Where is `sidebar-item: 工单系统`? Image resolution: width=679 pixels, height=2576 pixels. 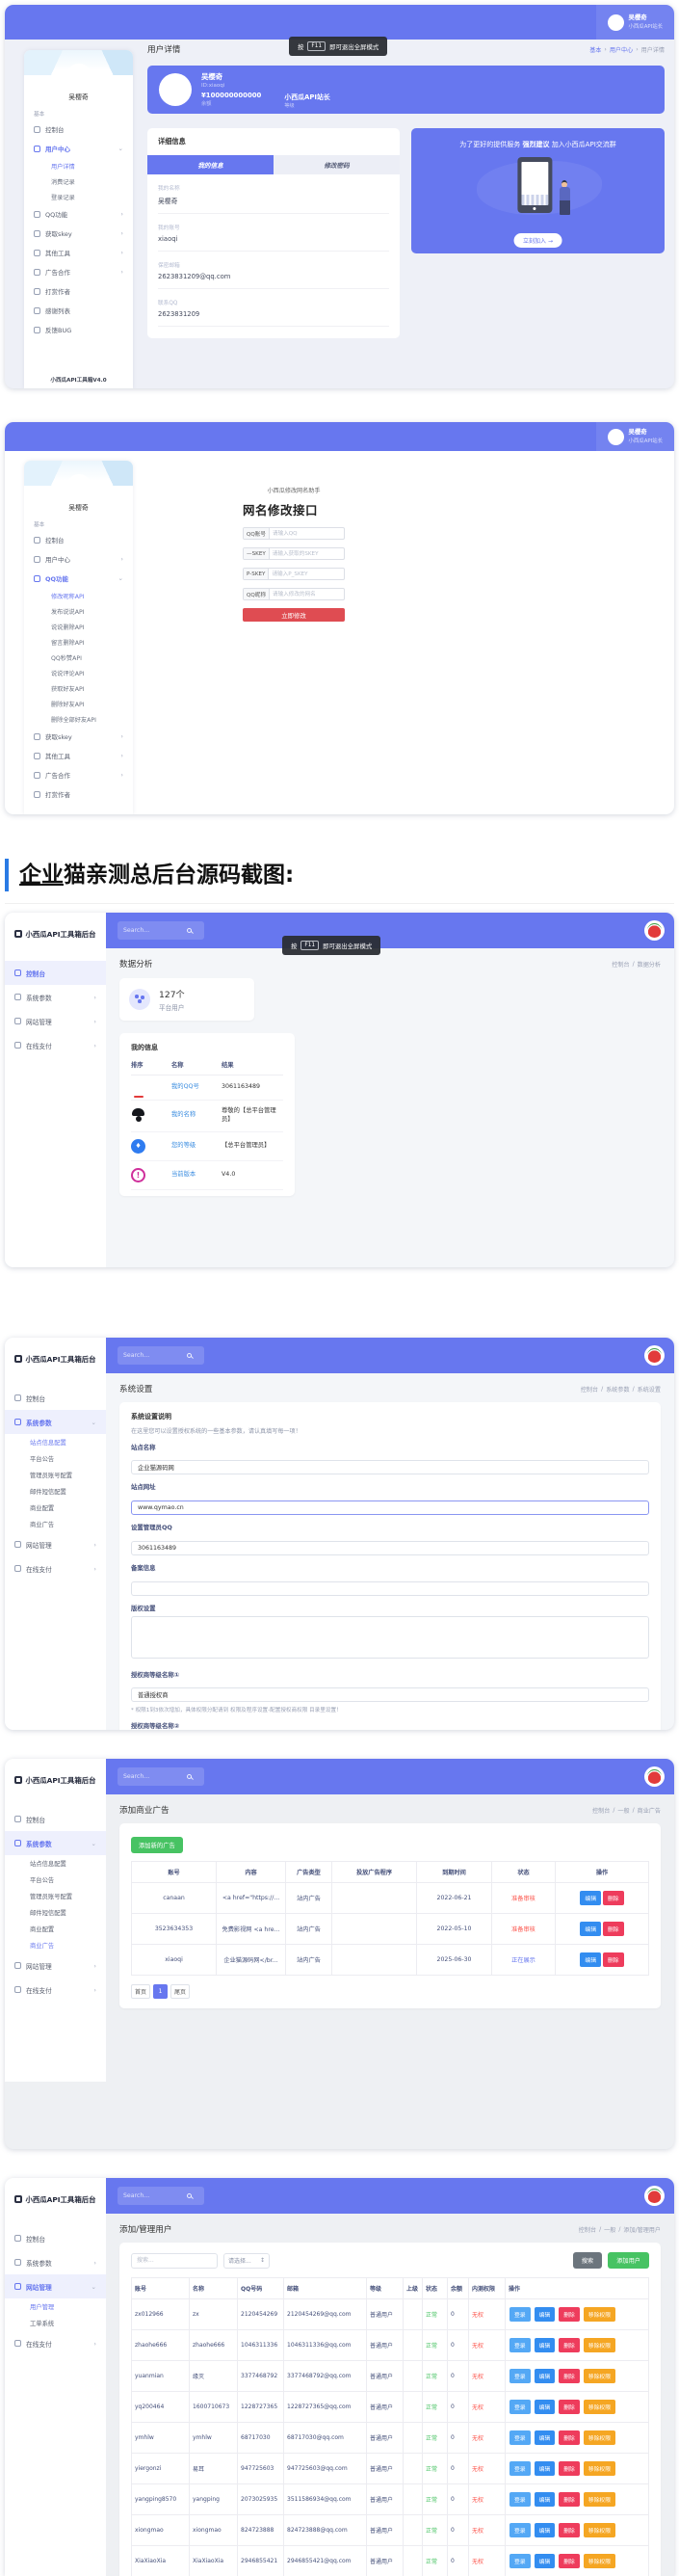 sidebar-item: 工单系统 is located at coordinates (55, 2323).